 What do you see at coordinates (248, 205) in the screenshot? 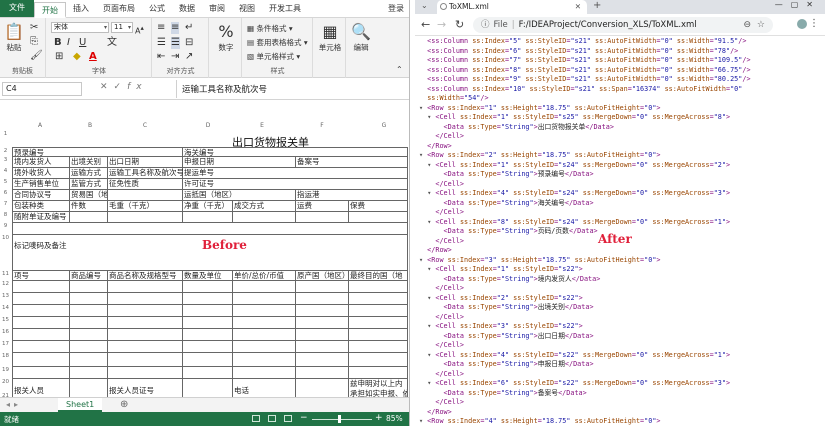
I see `sheet-cell: 成交方式` at bounding box center [248, 205].